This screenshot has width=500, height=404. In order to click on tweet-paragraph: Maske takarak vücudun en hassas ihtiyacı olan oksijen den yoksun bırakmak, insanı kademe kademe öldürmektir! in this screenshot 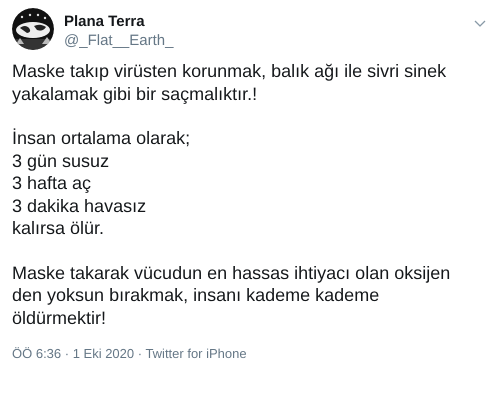, I will do `click(231, 295)`.